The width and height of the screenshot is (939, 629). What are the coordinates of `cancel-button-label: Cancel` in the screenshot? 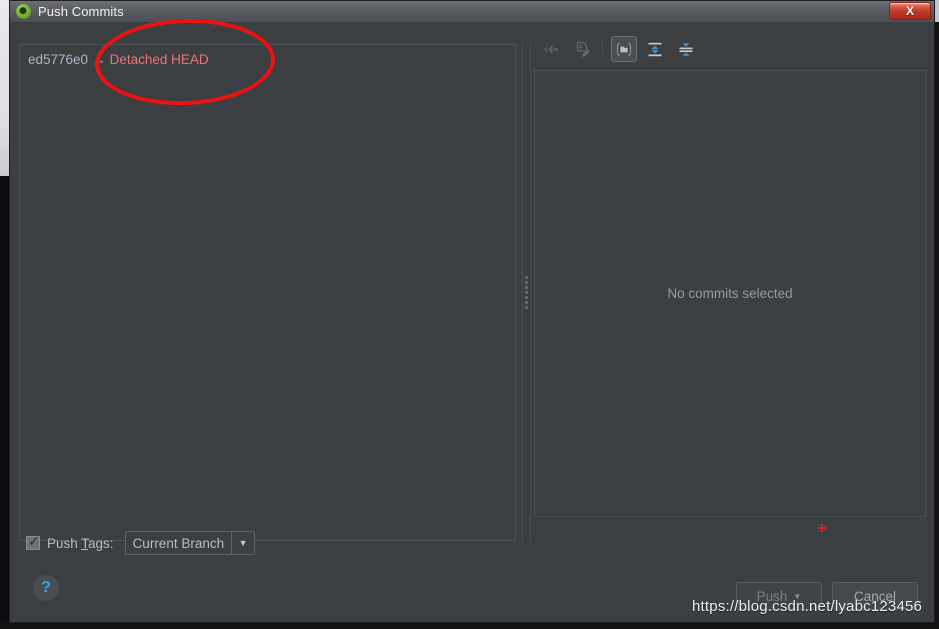 It's located at (875, 596).